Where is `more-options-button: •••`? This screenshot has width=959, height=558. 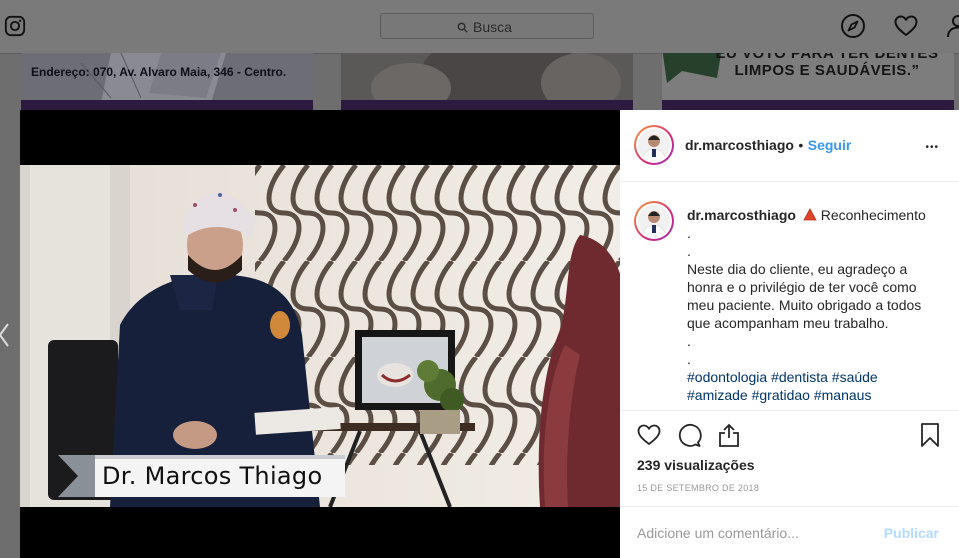
more-options-button: ••• is located at coordinates (932, 144).